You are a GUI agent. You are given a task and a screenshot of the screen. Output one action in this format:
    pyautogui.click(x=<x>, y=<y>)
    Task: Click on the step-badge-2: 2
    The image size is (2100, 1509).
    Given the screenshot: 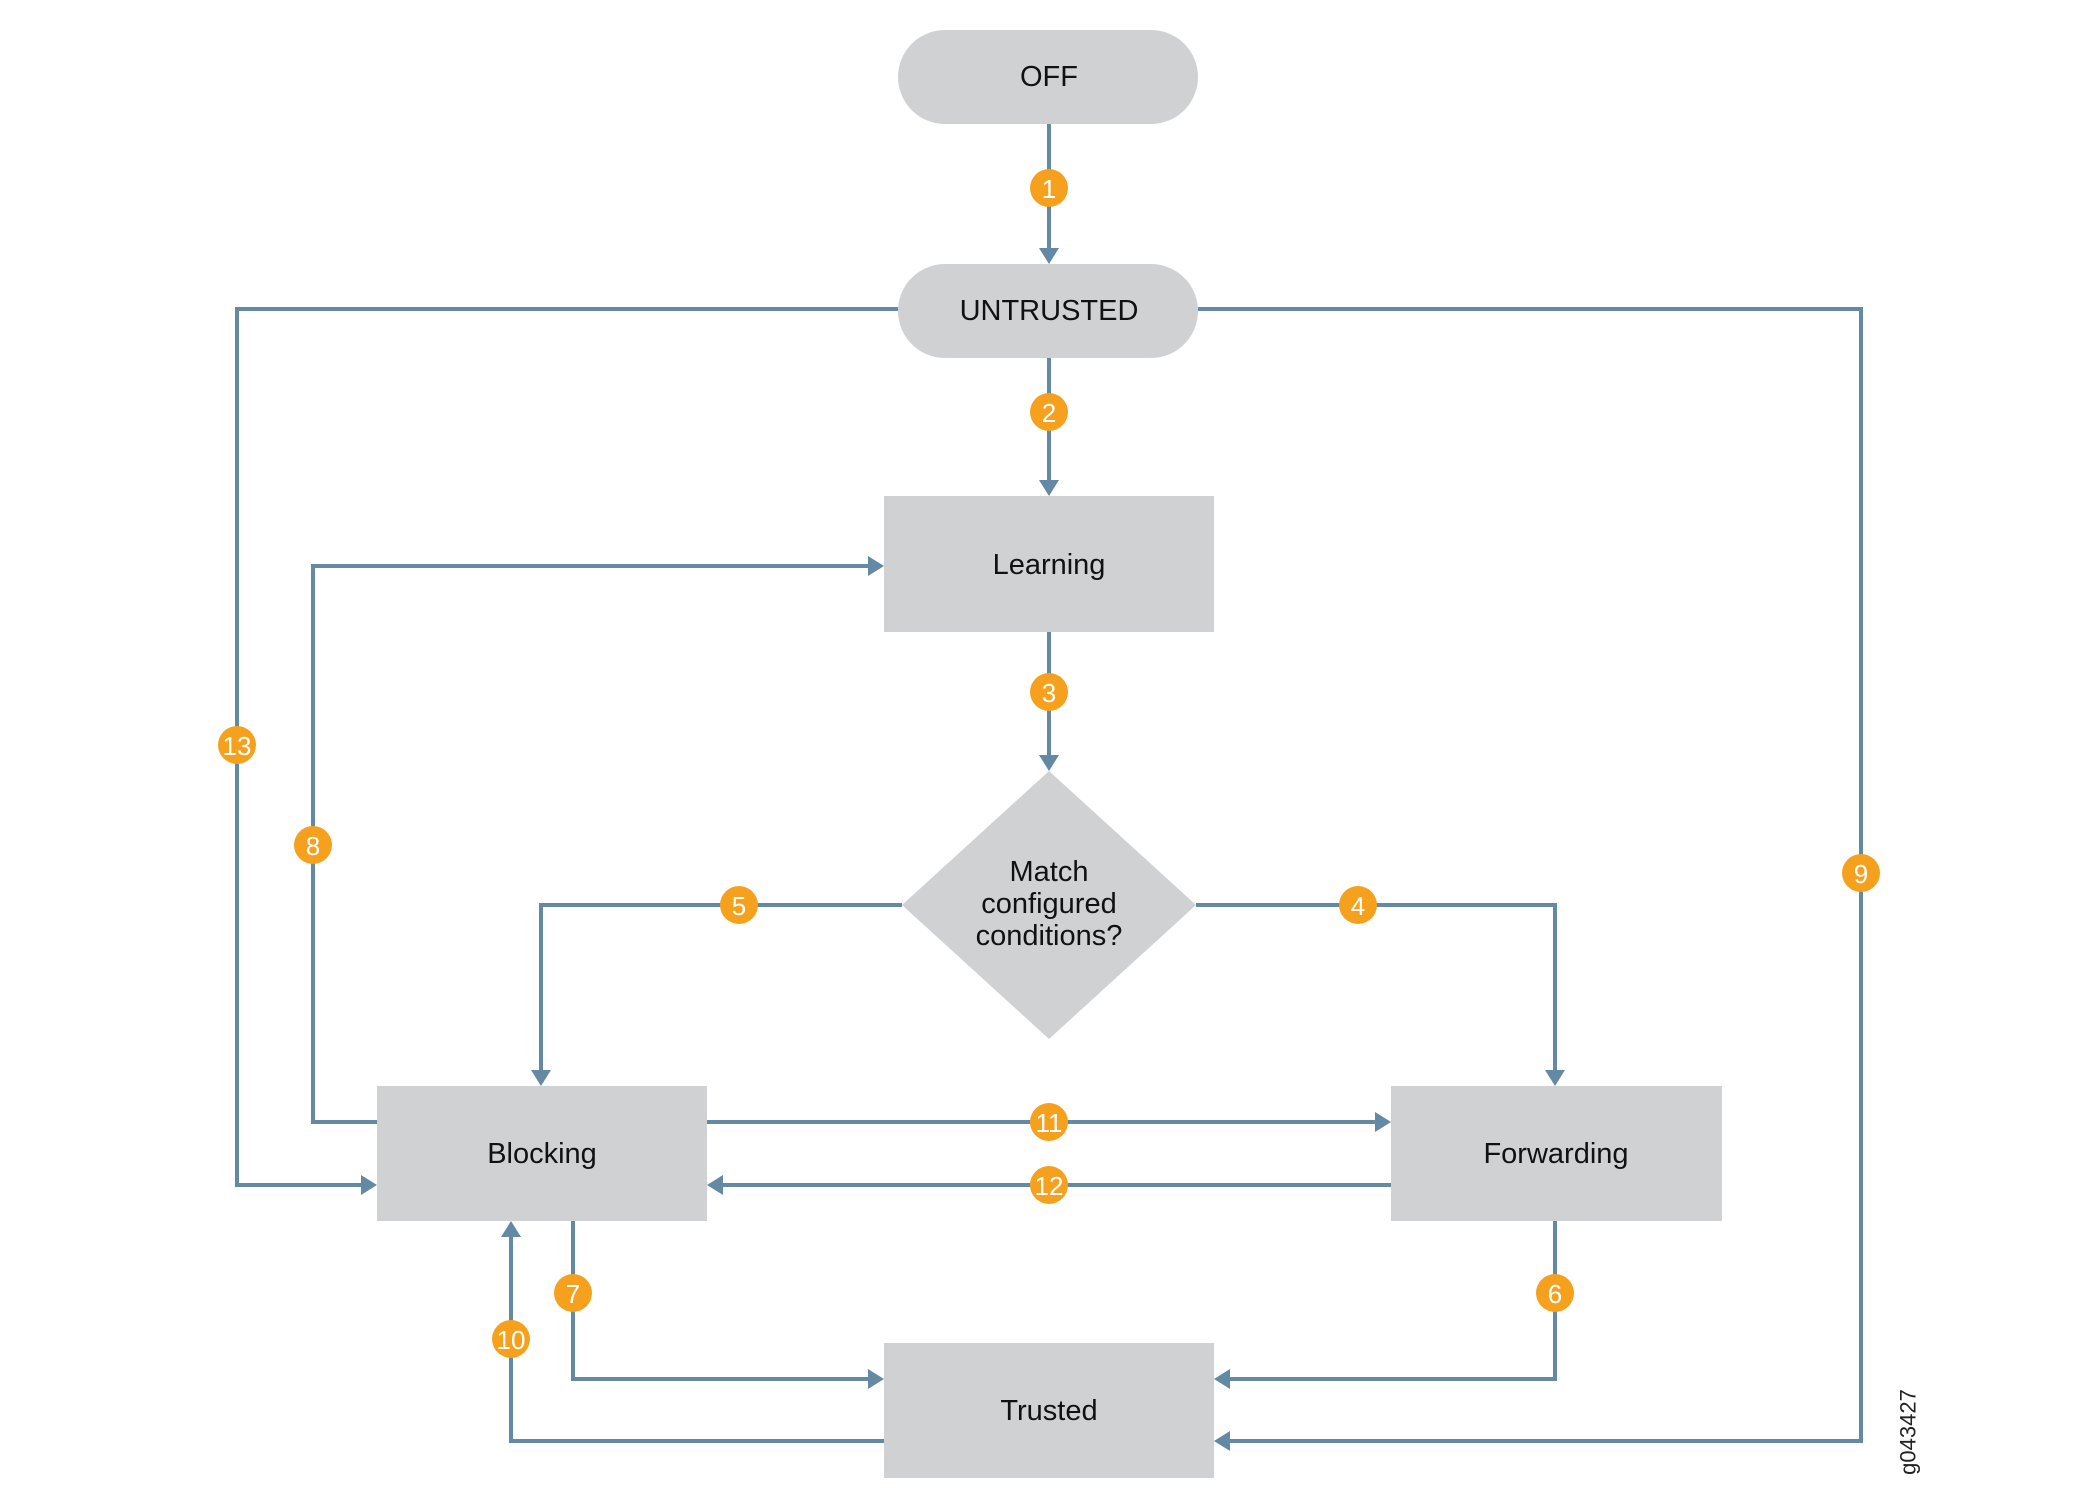 What is the action you would take?
    pyautogui.click(x=1049, y=412)
    